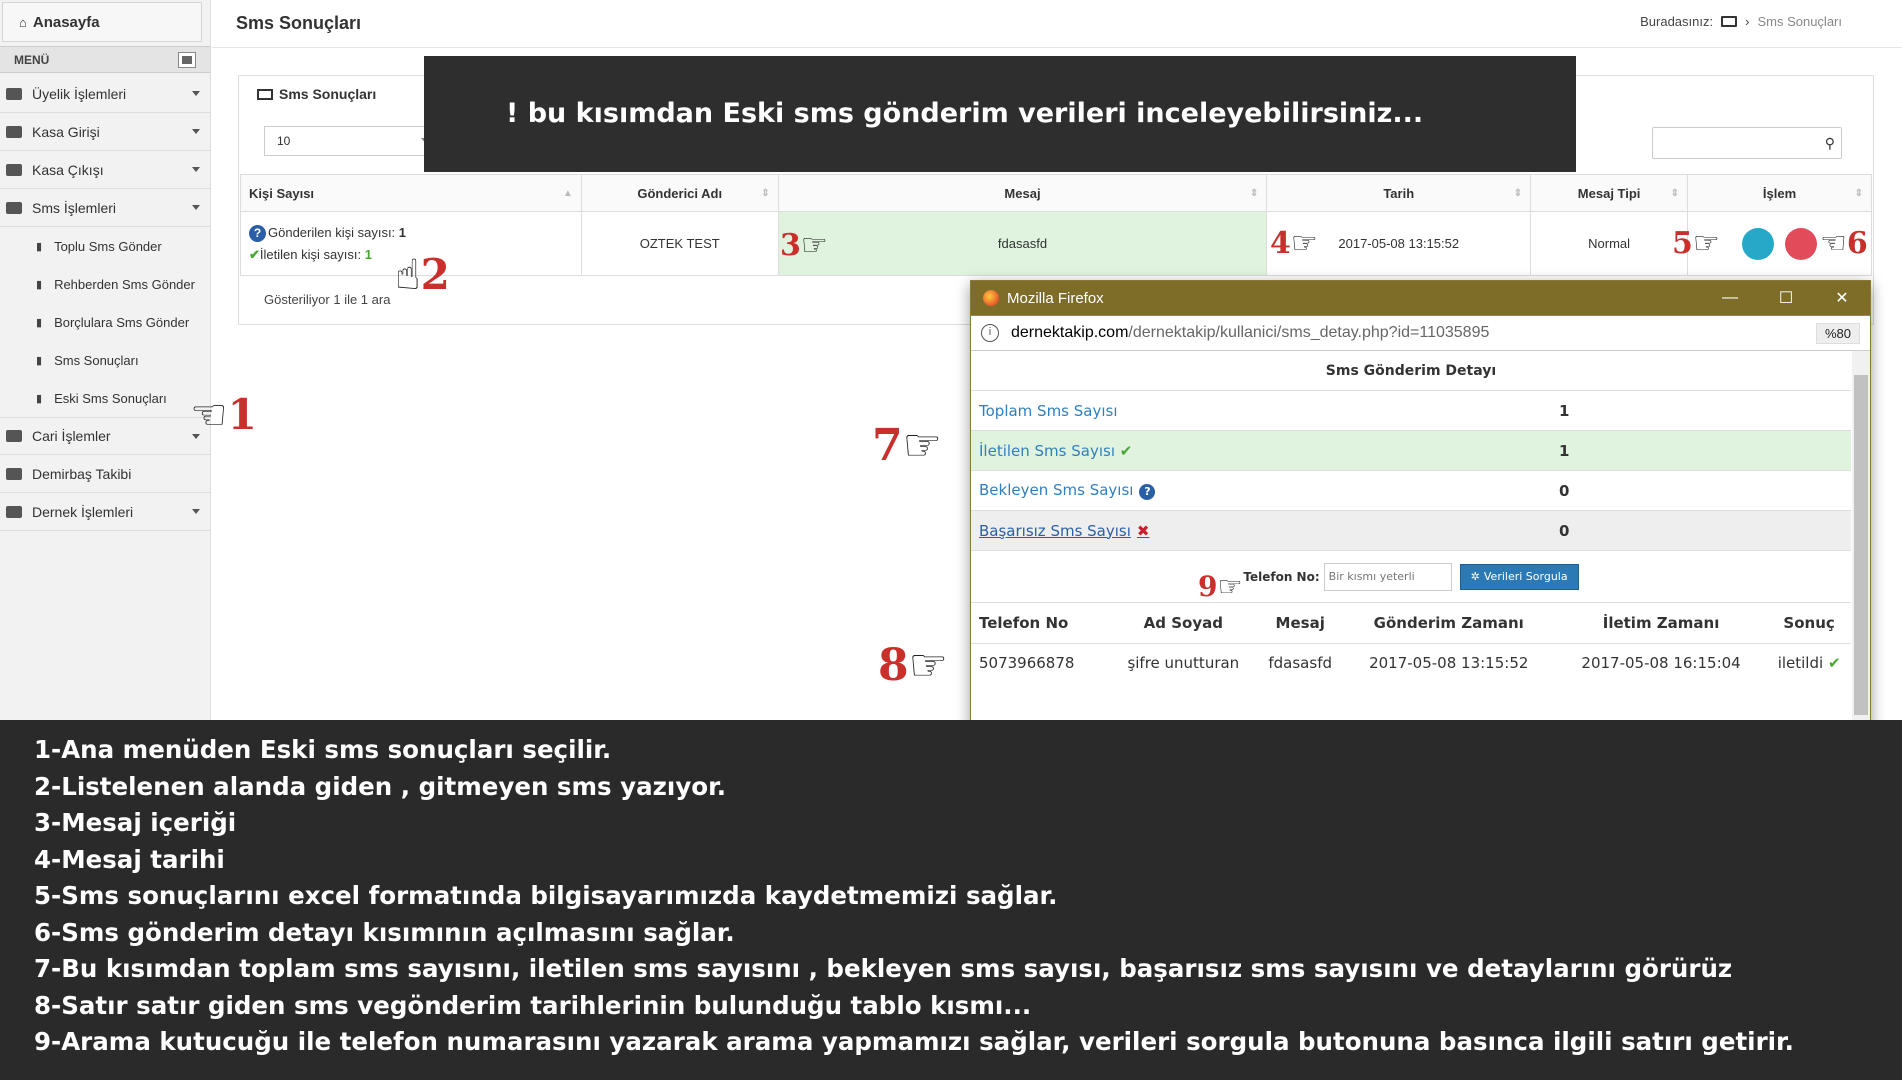 The image size is (1902, 1080). I want to click on scrollbar-thumb, so click(1861, 545).